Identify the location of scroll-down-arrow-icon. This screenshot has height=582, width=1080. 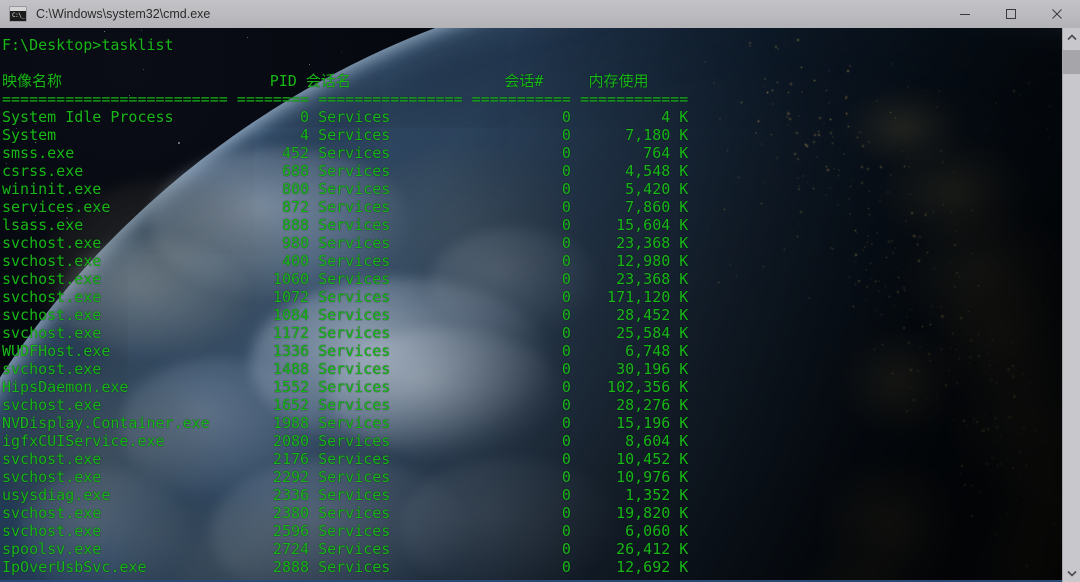
(1071, 573).